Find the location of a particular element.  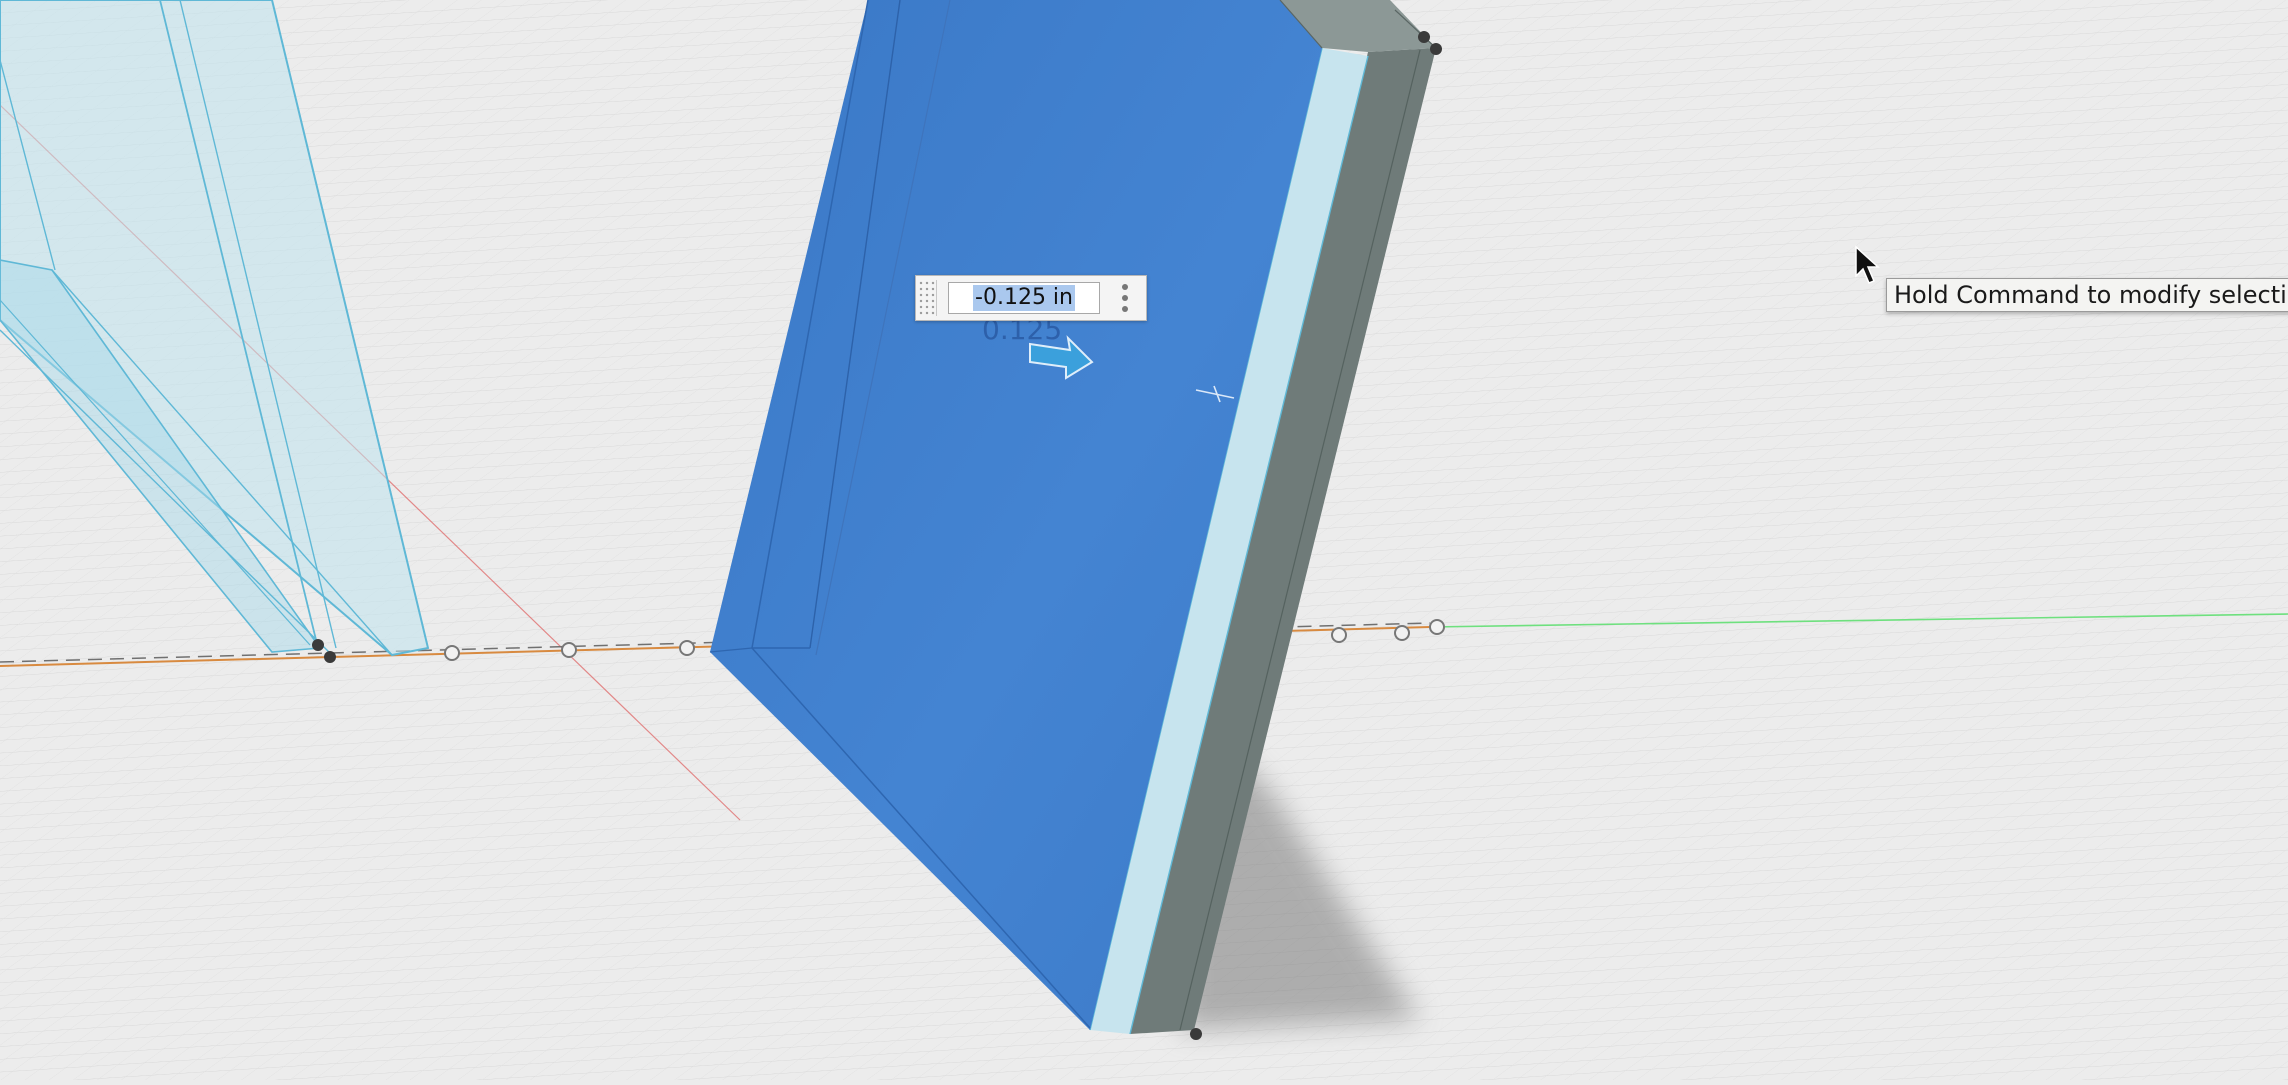

tooltip: Hold Command to modify selection is located at coordinates (2087, 295).